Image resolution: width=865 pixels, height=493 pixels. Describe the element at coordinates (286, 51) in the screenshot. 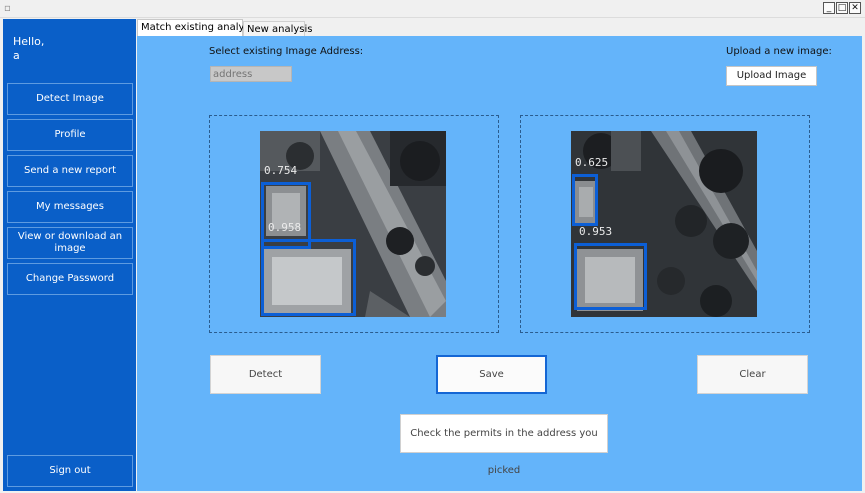

I see `select-address-label: Select existing Image Address:` at that location.